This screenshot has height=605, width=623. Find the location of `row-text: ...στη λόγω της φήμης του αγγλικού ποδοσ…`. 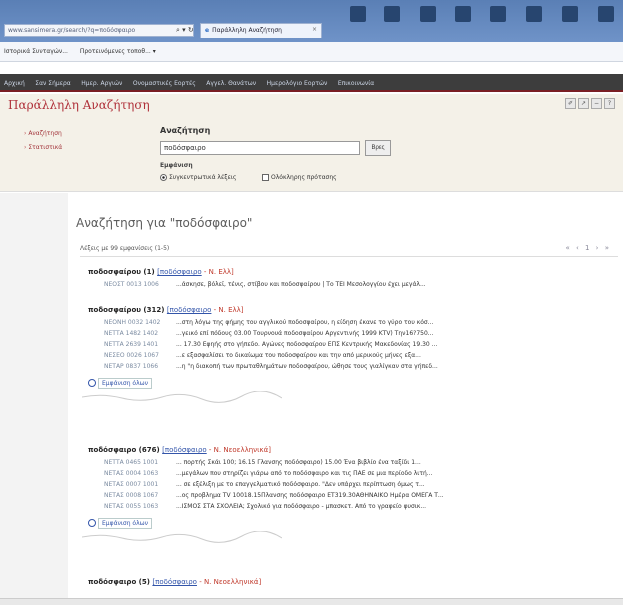

row-text: ...στη λόγω της φήμης του αγγλικού ποδοσ… is located at coordinates (305, 322).